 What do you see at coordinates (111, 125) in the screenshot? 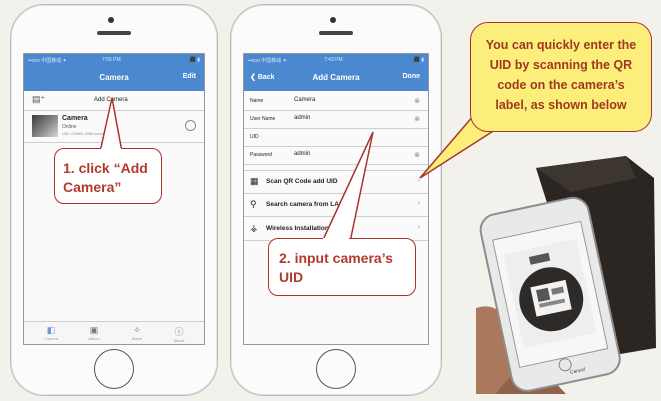
I see `step1-pointer` at bounding box center [111, 125].